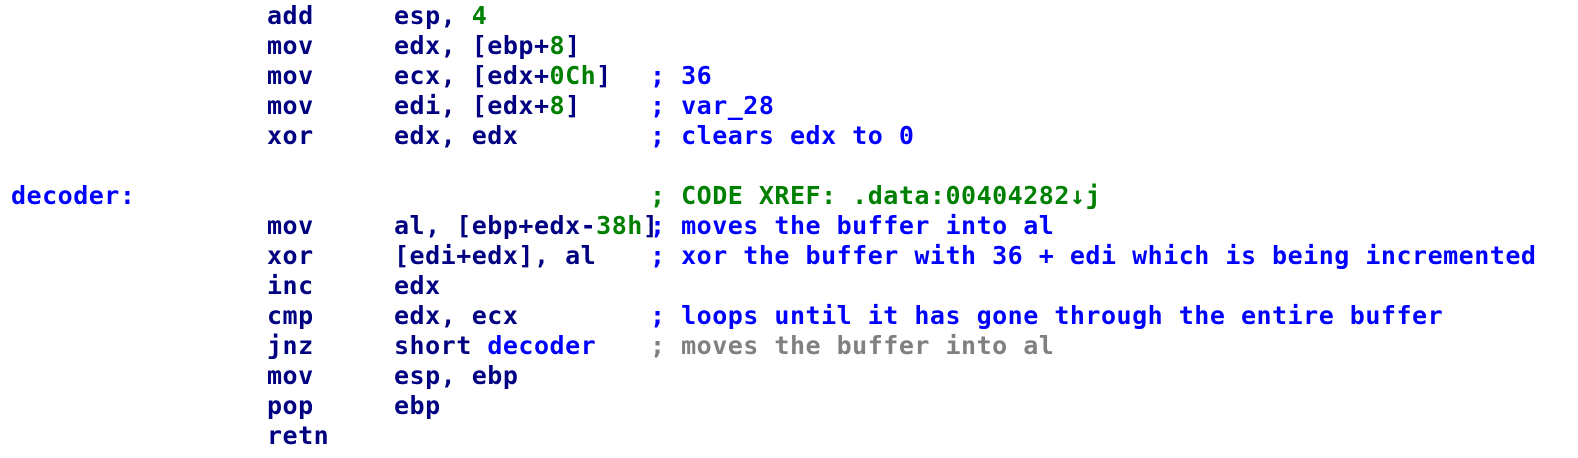 The height and width of the screenshot is (458, 1578). I want to click on instruction-line: inc edx, so click(789, 286).